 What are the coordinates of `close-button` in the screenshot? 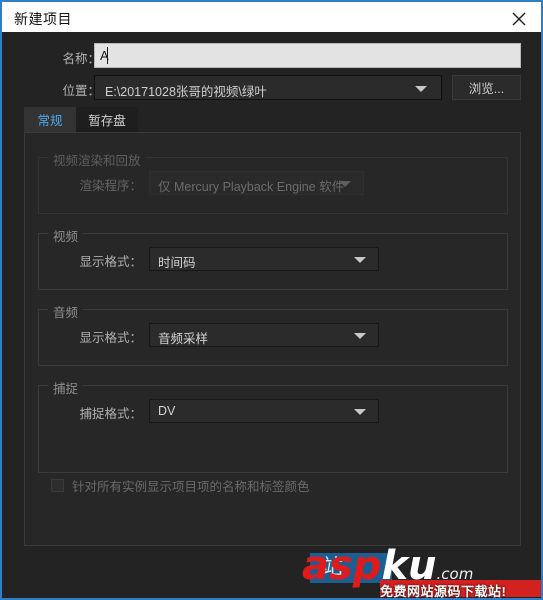 It's located at (519, 17).